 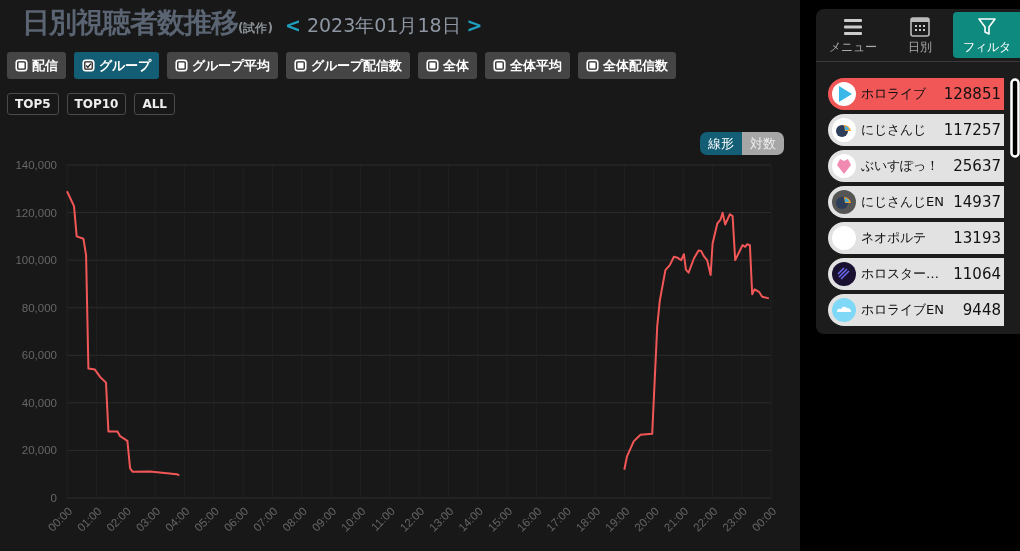 What do you see at coordinates (36, 165) in the screenshot?
I see `y-axis-label: 140,000` at bounding box center [36, 165].